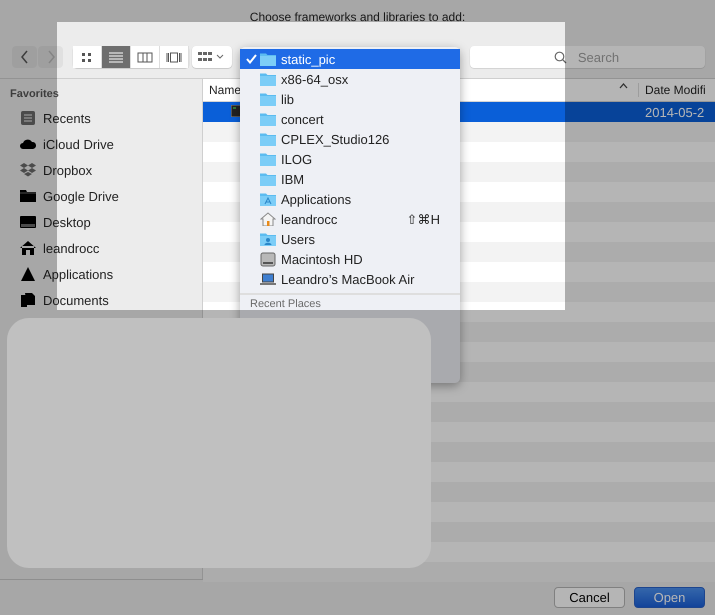 This screenshot has width=715, height=615. I want to click on menu-section-heading: Recent Places, so click(285, 304).